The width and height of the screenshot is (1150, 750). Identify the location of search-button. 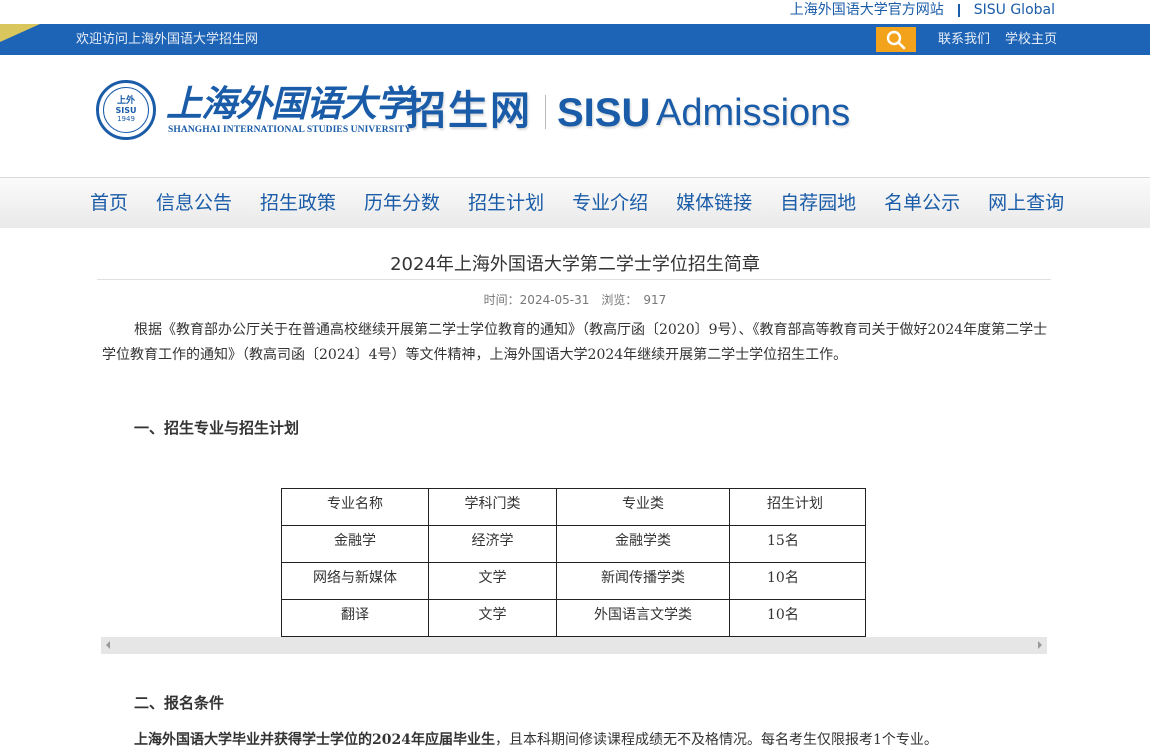
(896, 39).